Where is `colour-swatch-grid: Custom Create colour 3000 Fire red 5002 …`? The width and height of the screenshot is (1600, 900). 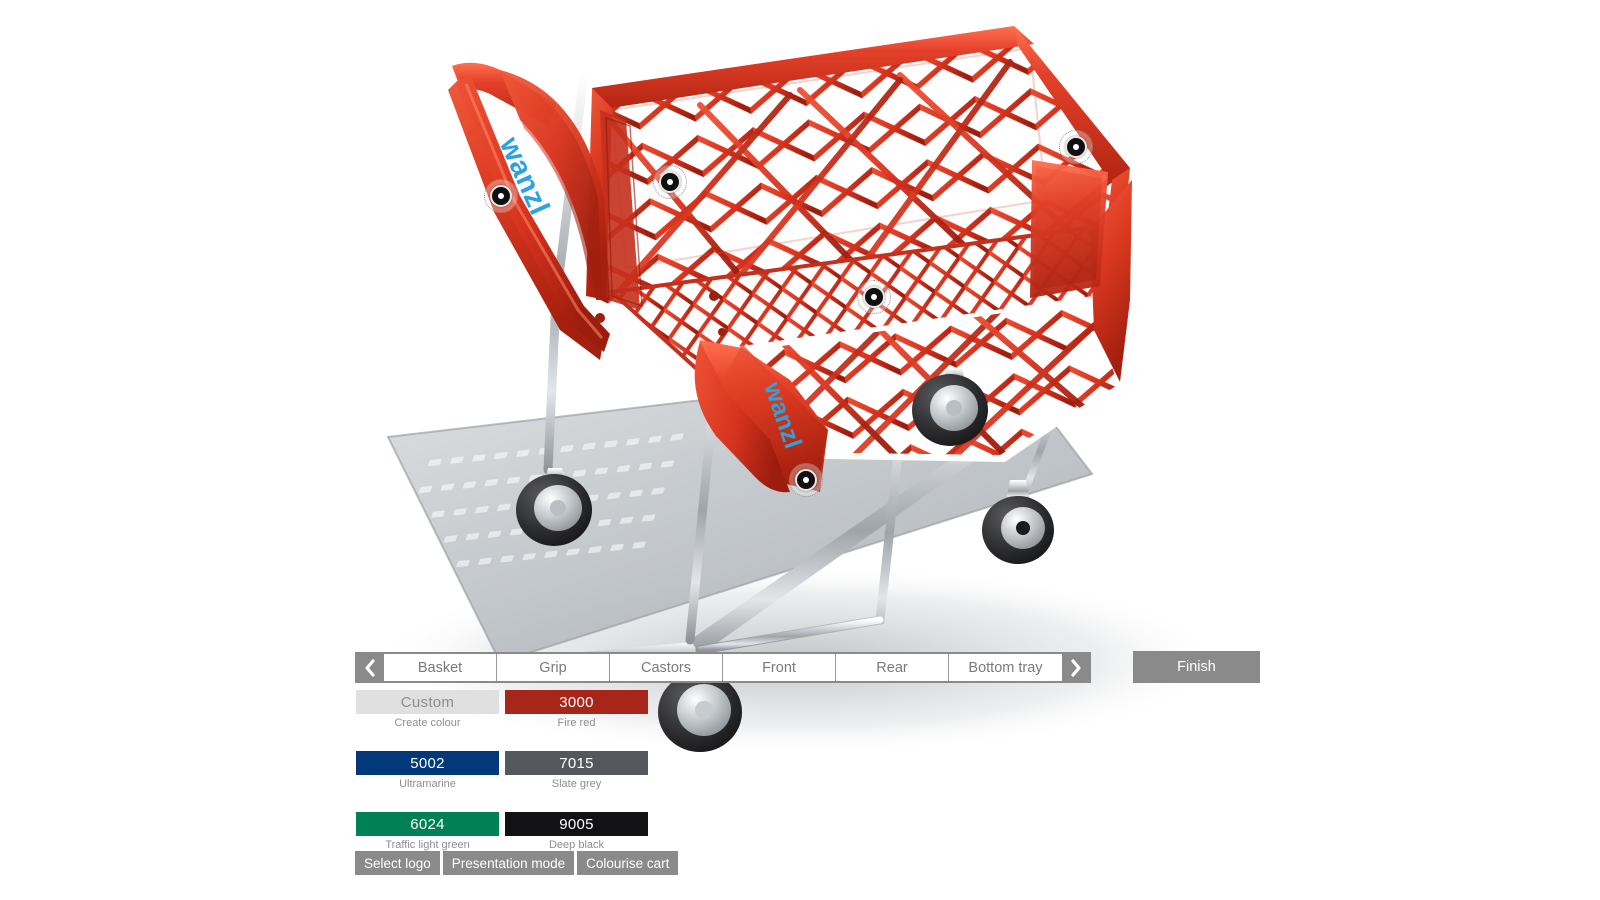 colour-swatch-grid: Custom Create colour 3000 Fire red 5002 … is located at coordinates (506, 781).